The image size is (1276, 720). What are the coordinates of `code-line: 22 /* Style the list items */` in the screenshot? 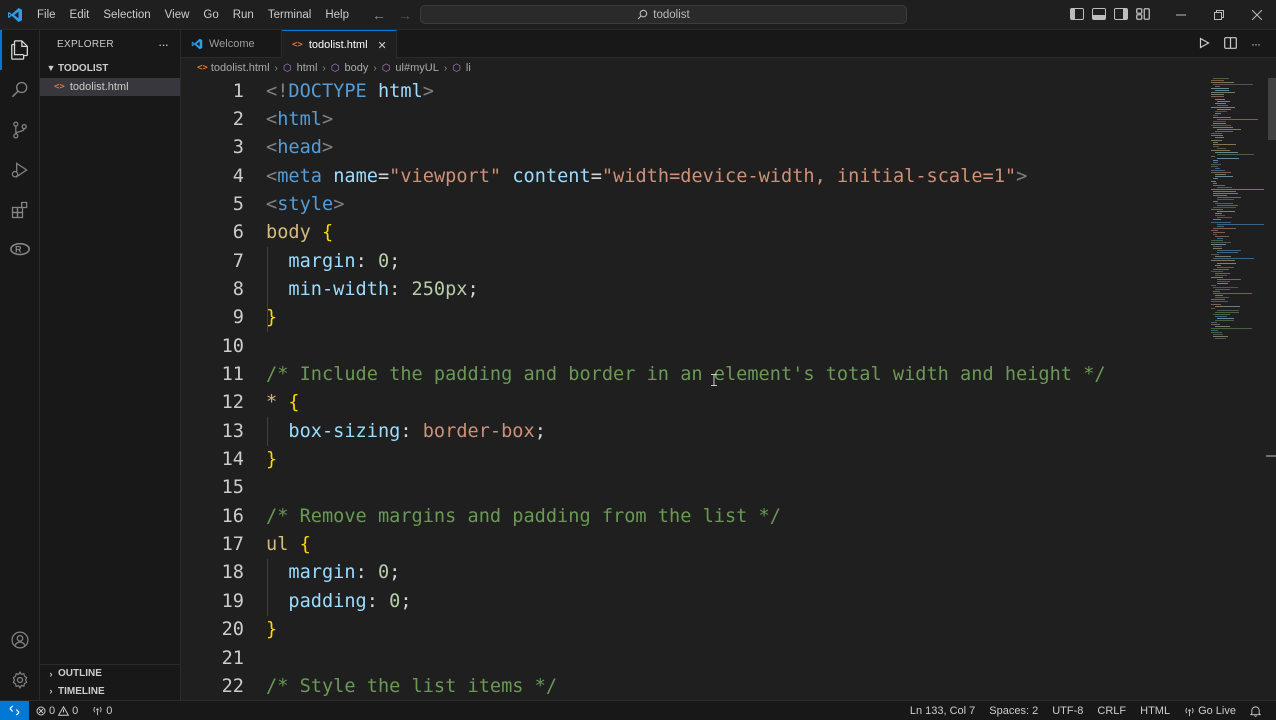 It's located at (691, 686).